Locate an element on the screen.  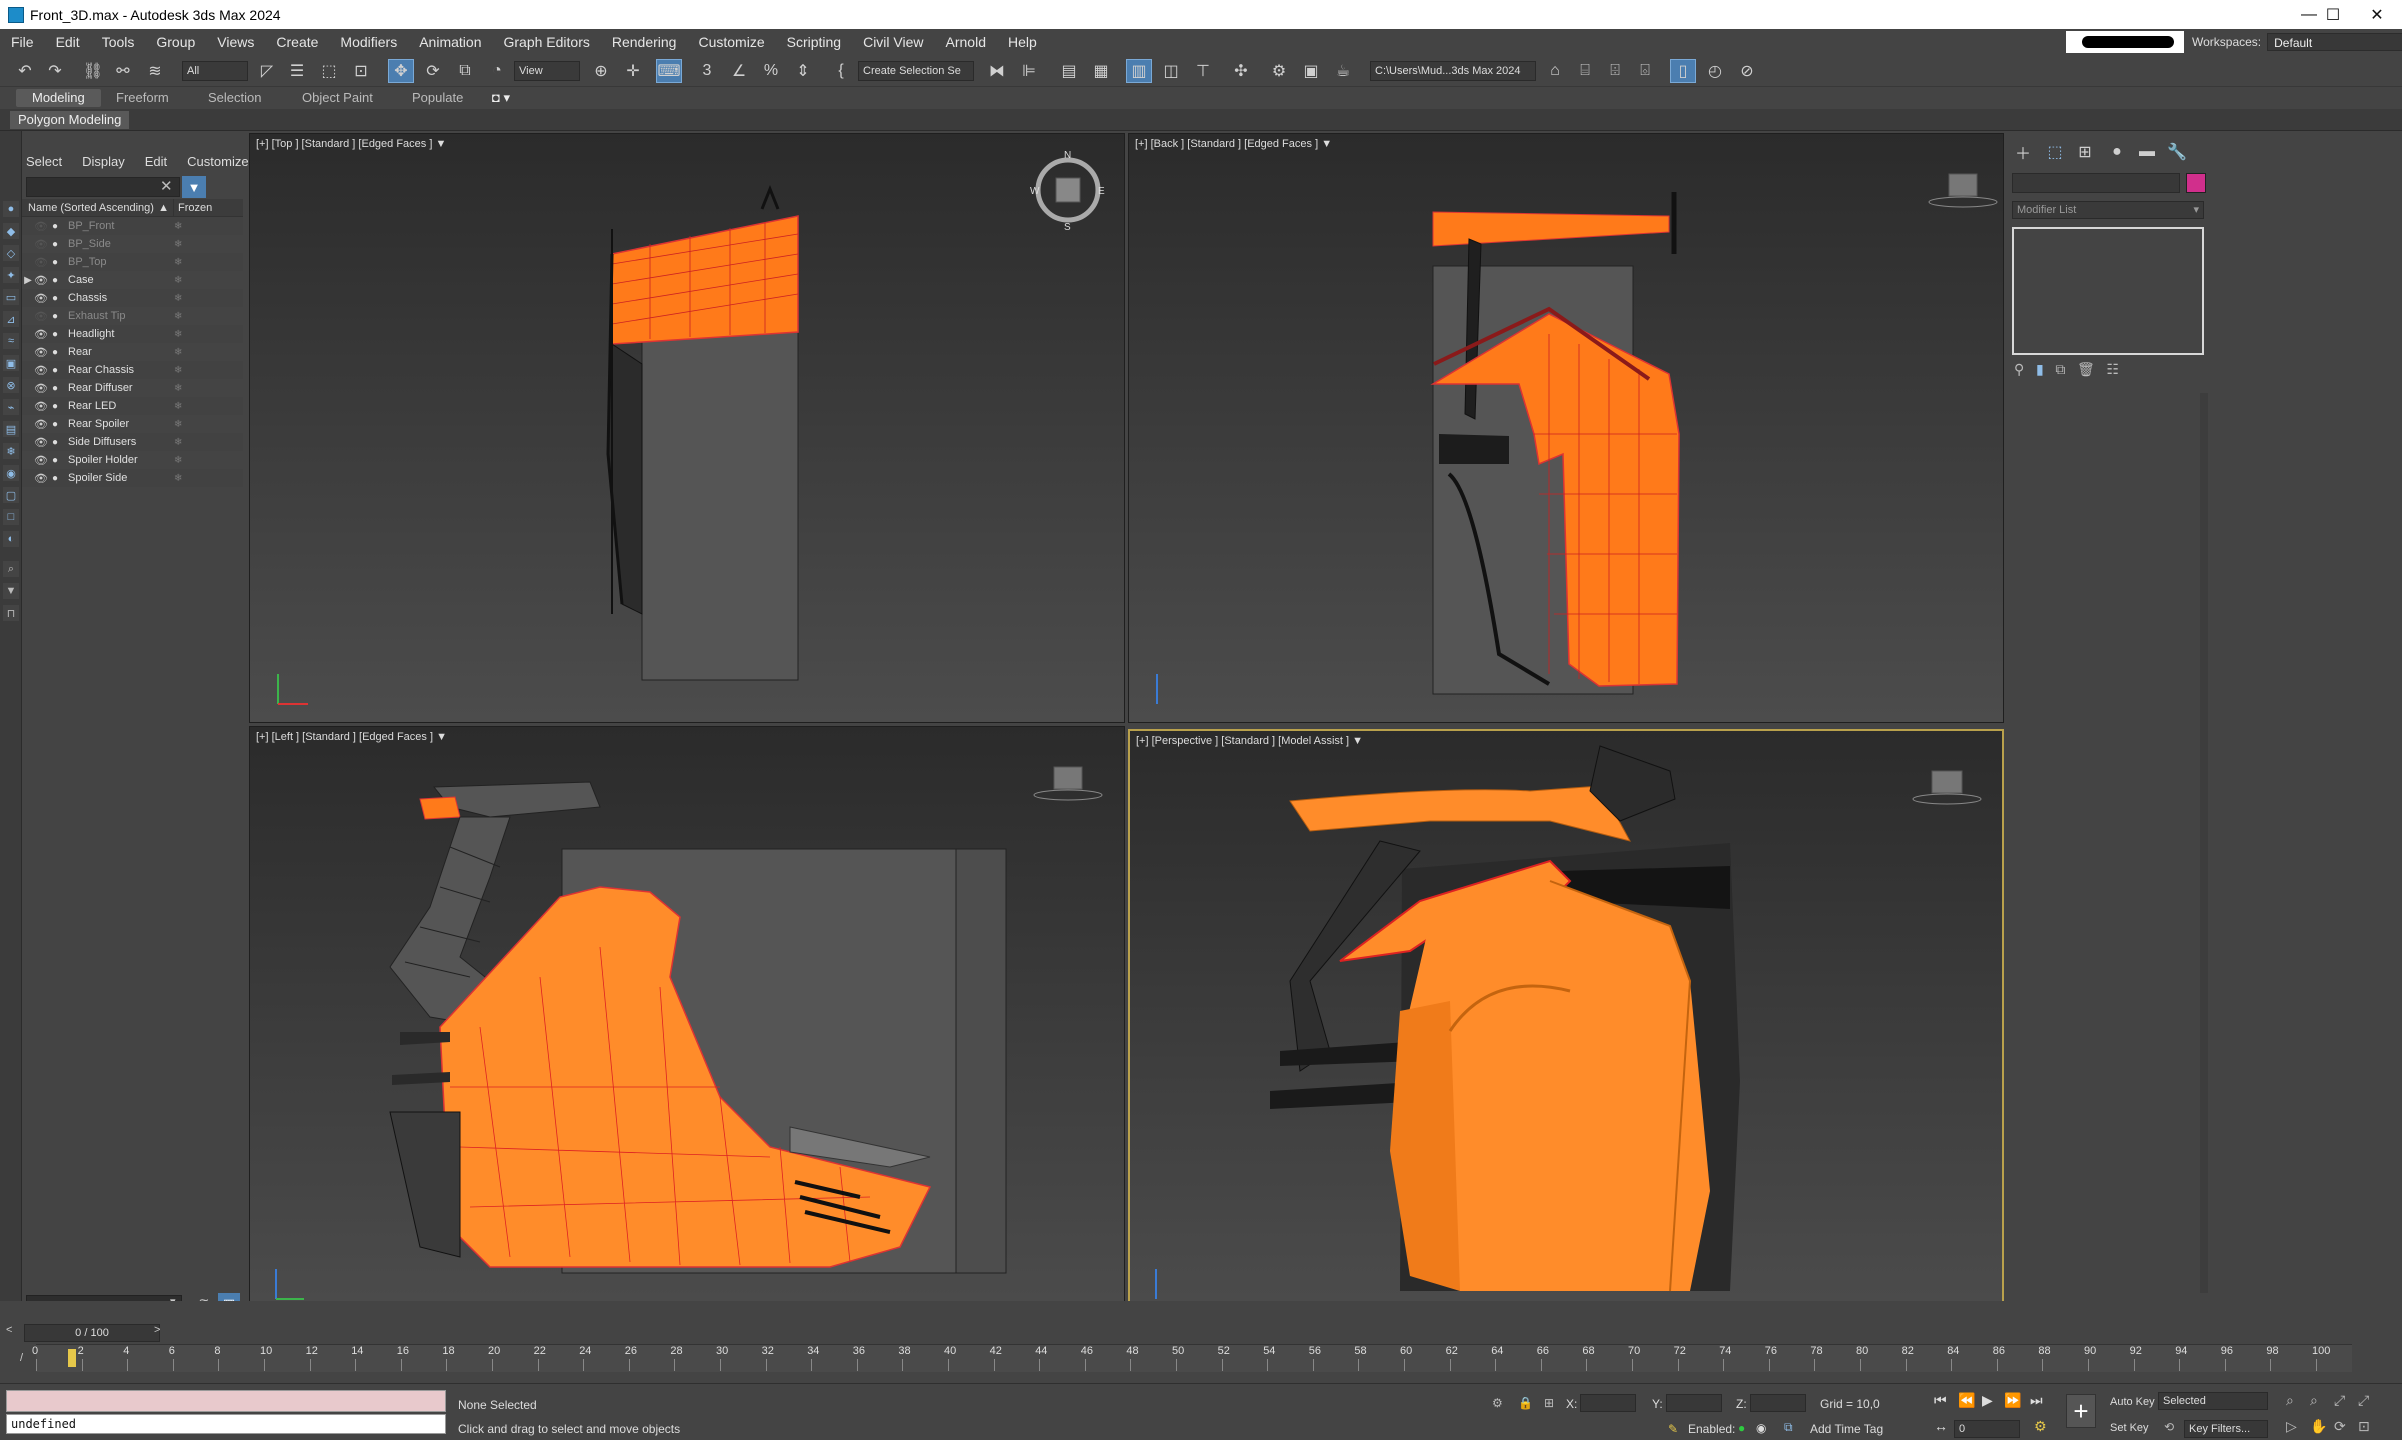
reference-coordinate-dropdown: View is located at coordinates (547, 71).